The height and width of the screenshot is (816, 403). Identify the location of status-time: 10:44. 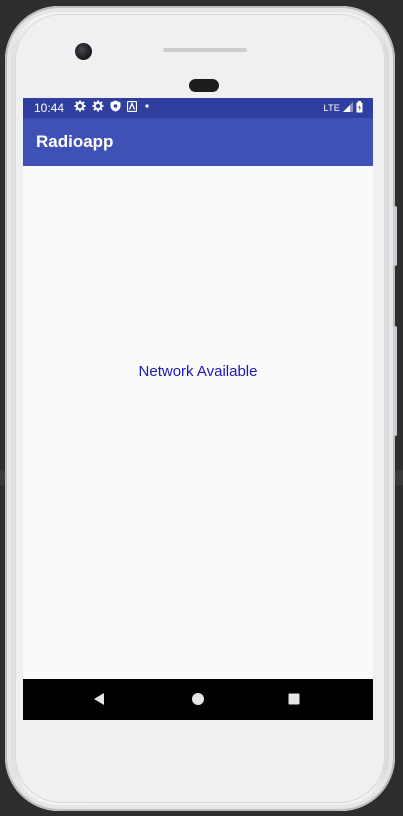
(49, 108).